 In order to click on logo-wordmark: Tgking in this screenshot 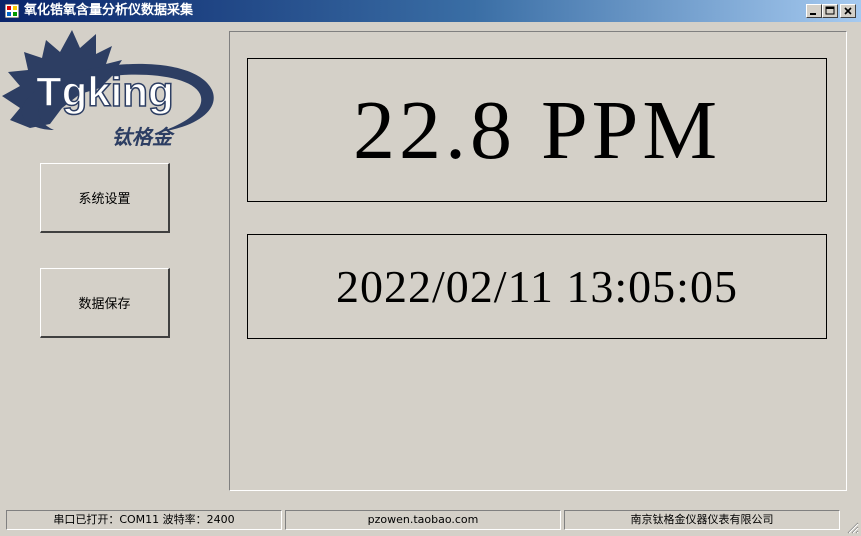, I will do `click(105, 91)`.